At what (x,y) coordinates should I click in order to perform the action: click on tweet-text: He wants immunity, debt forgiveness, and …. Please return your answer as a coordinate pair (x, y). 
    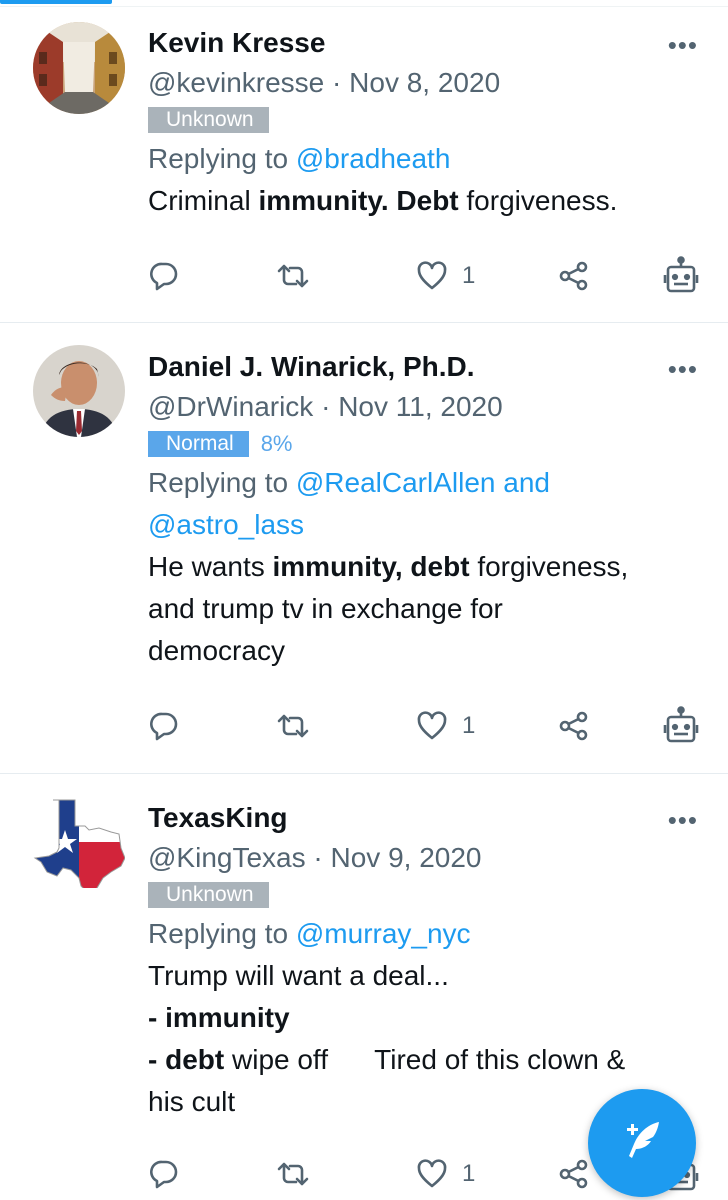
    Looking at the image, I should click on (423, 609).